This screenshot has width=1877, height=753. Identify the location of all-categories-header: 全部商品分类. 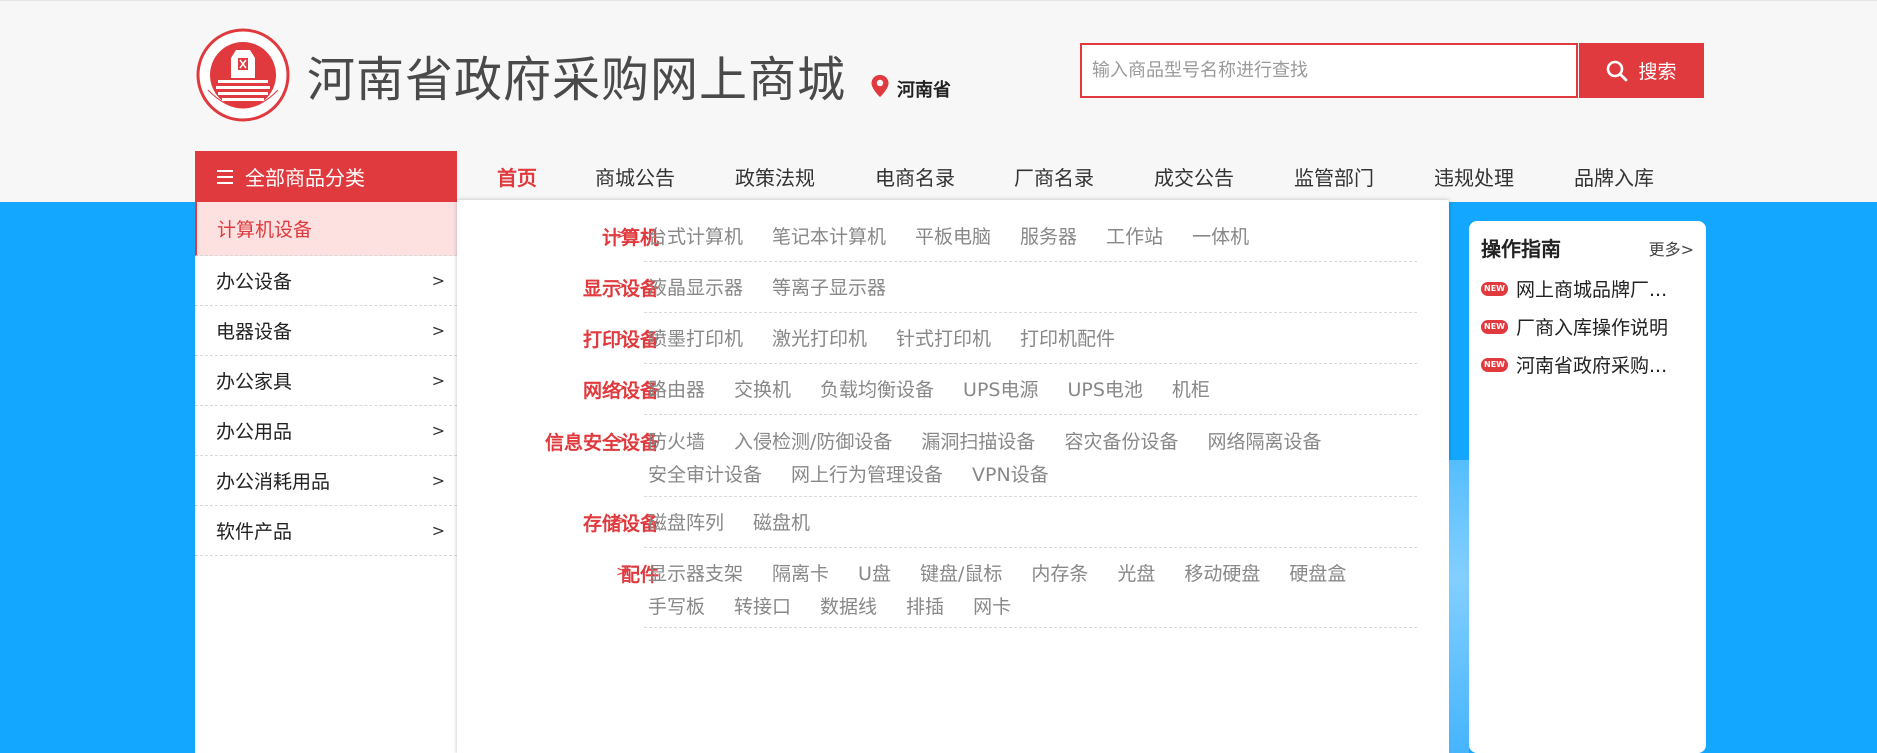
(326, 176).